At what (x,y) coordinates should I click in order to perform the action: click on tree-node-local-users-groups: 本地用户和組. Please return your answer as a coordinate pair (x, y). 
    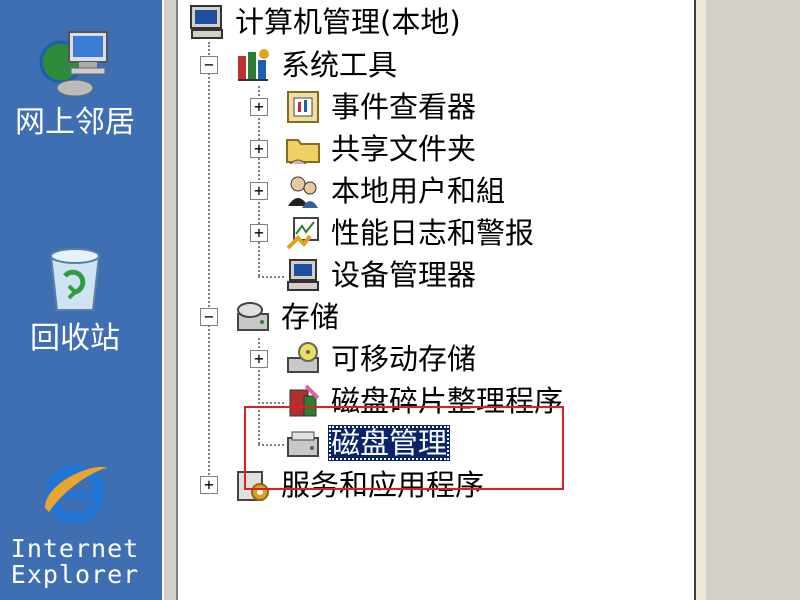
    Looking at the image, I should click on (396, 191).